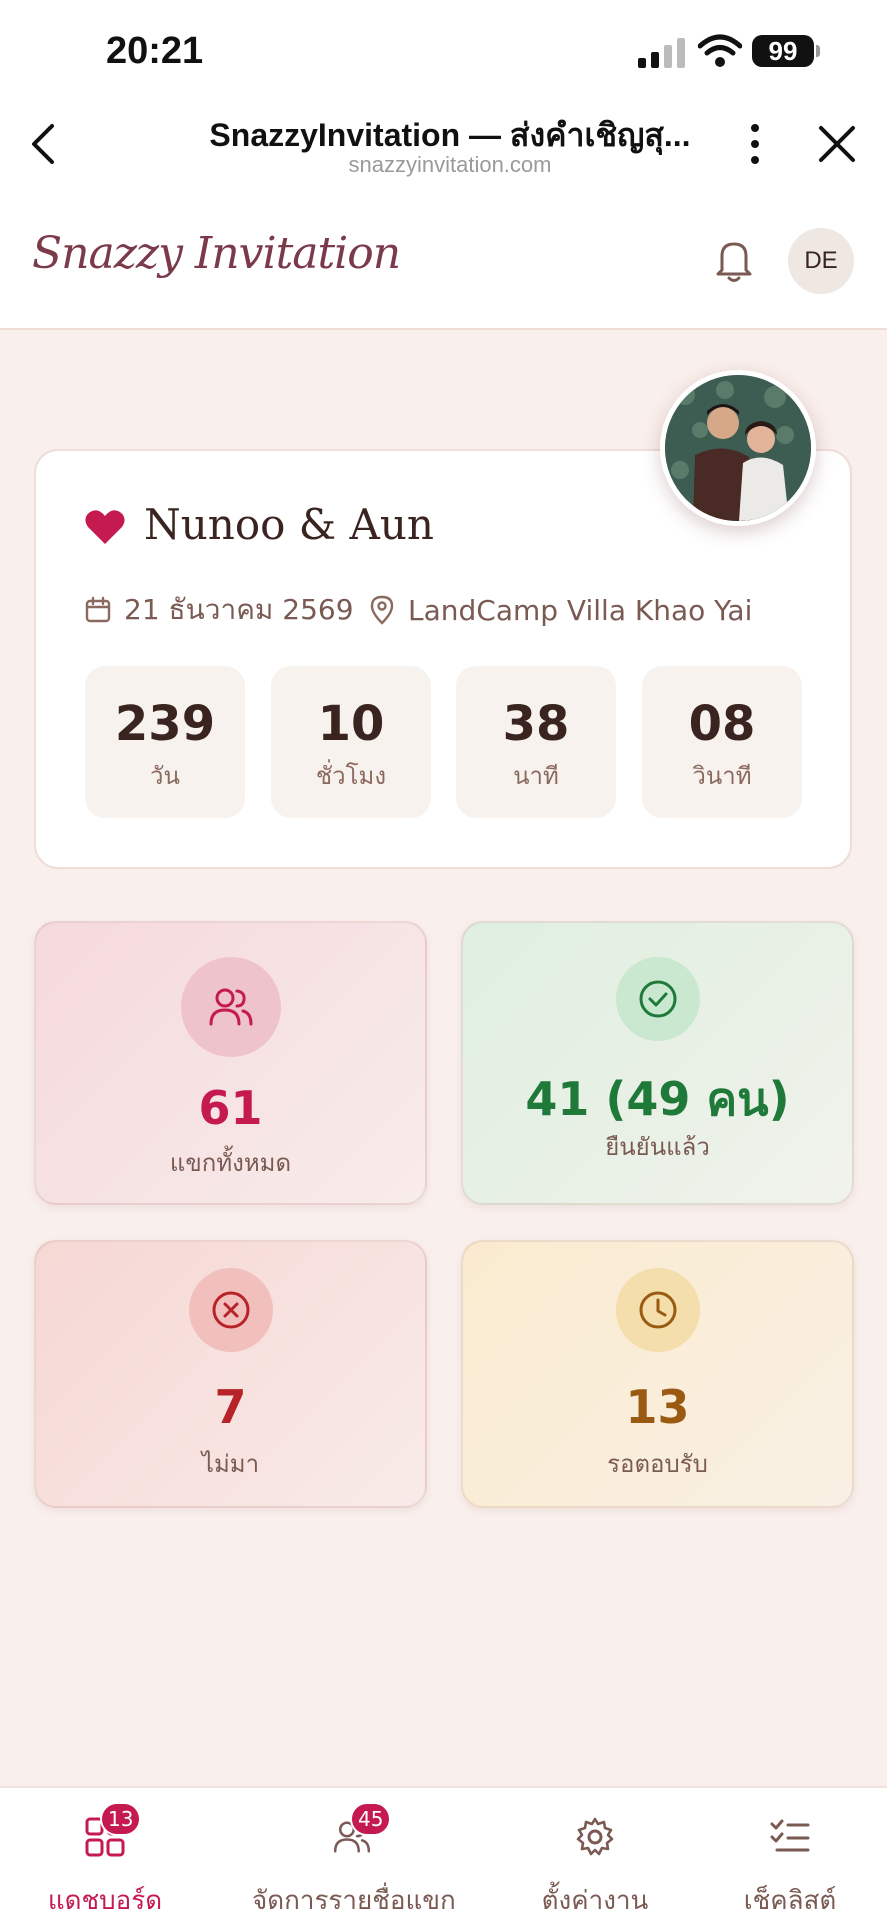 This screenshot has width=887, height=1920. Describe the element at coordinates (121, 1819) in the screenshot. I see `nav-dashboard-badge: 13` at that location.